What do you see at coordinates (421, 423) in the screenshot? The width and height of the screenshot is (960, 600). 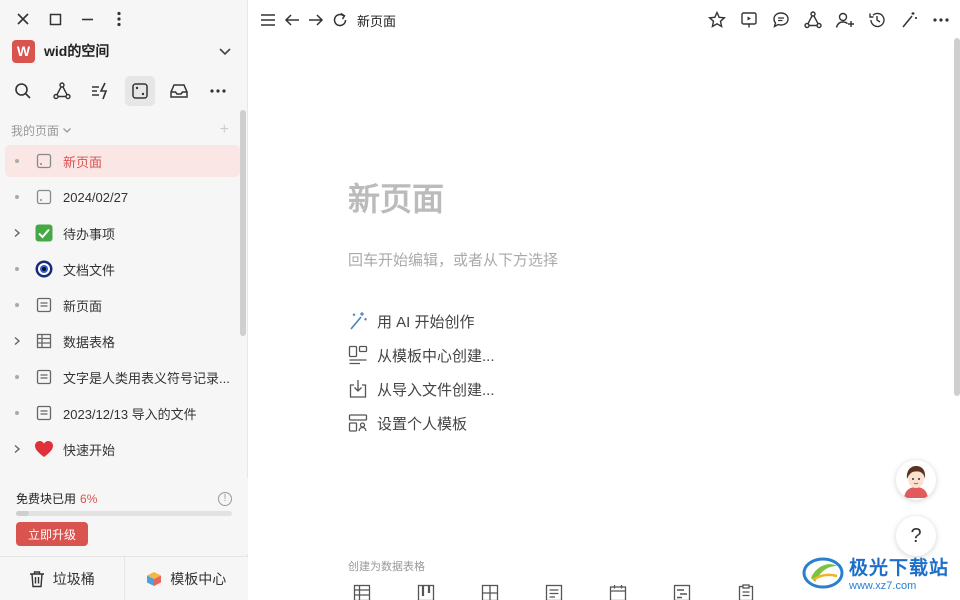 I see `personal-template-option: 设置个人模板` at bounding box center [421, 423].